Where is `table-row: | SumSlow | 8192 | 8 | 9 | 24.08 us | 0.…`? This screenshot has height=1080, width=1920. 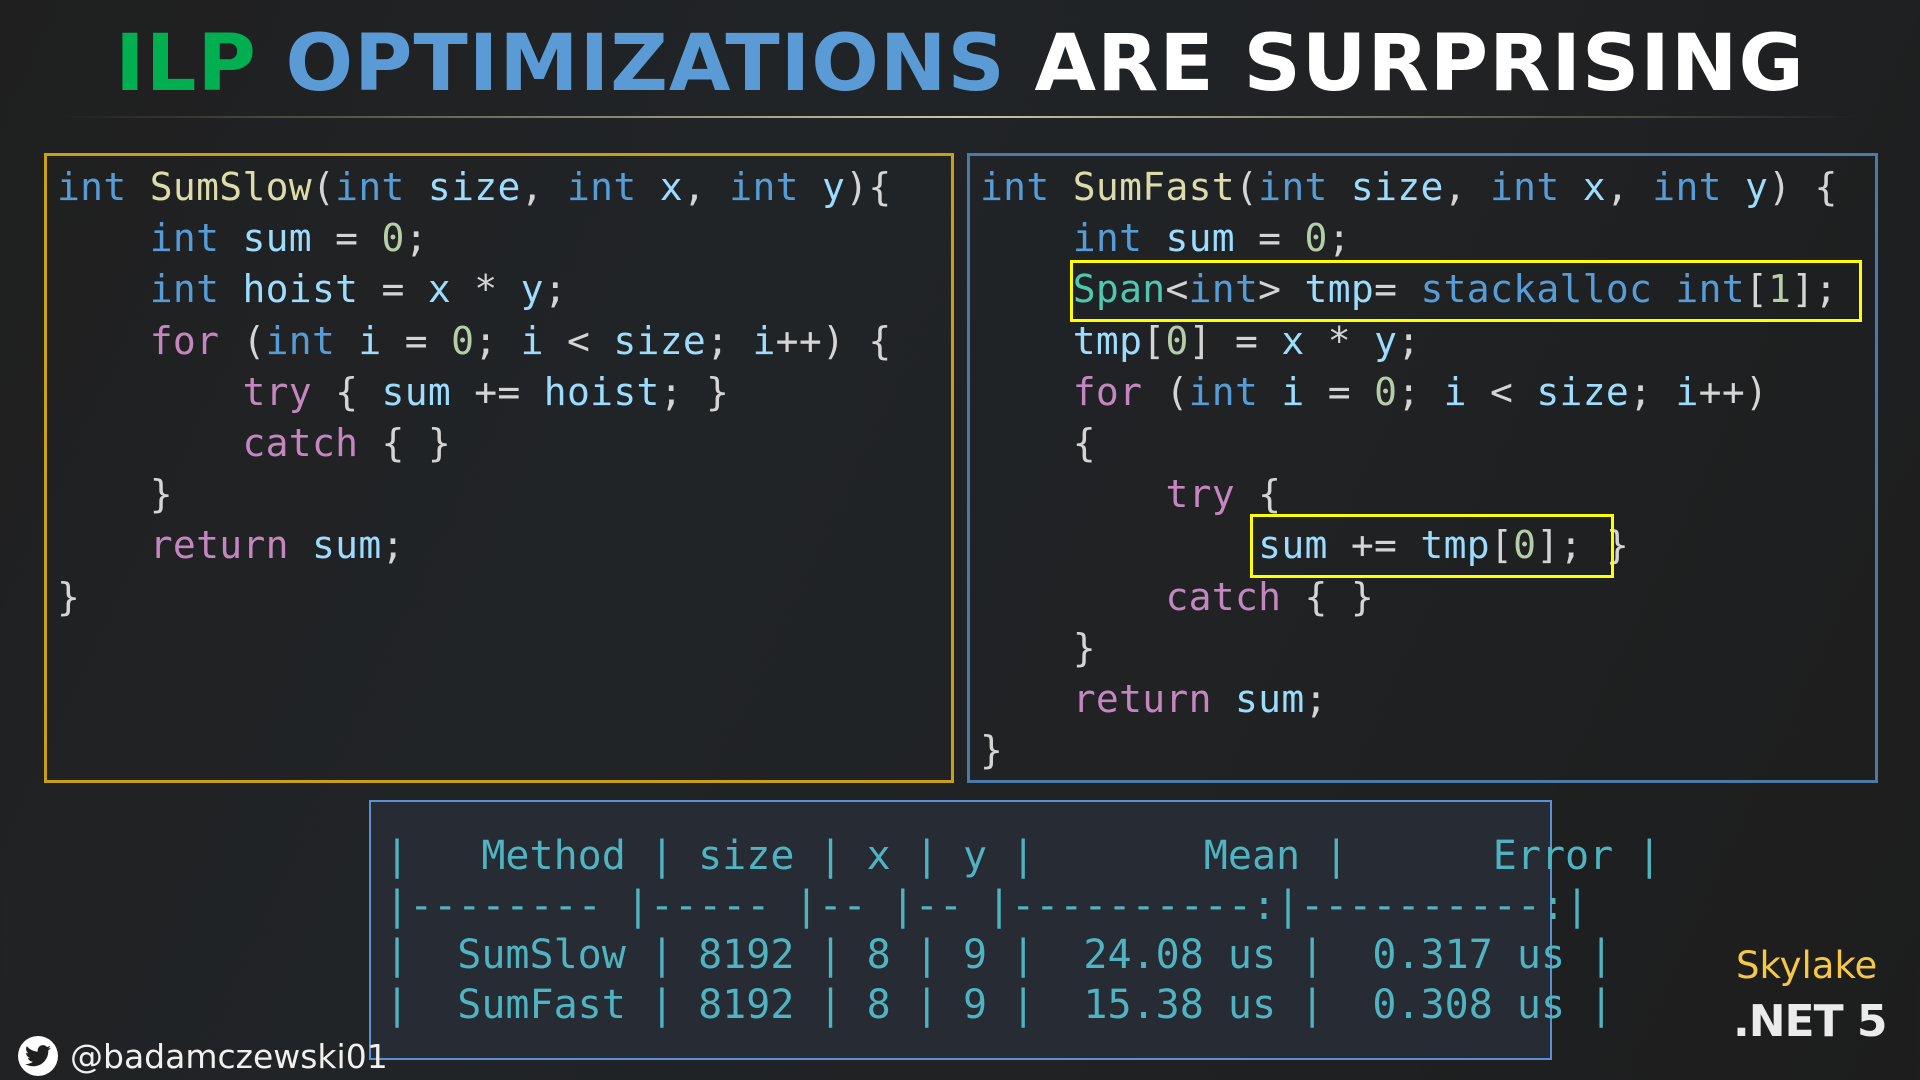
table-row: | SumSlow | 8192 | 8 | 9 | 24.08 us | 0.… is located at coordinates (999, 955).